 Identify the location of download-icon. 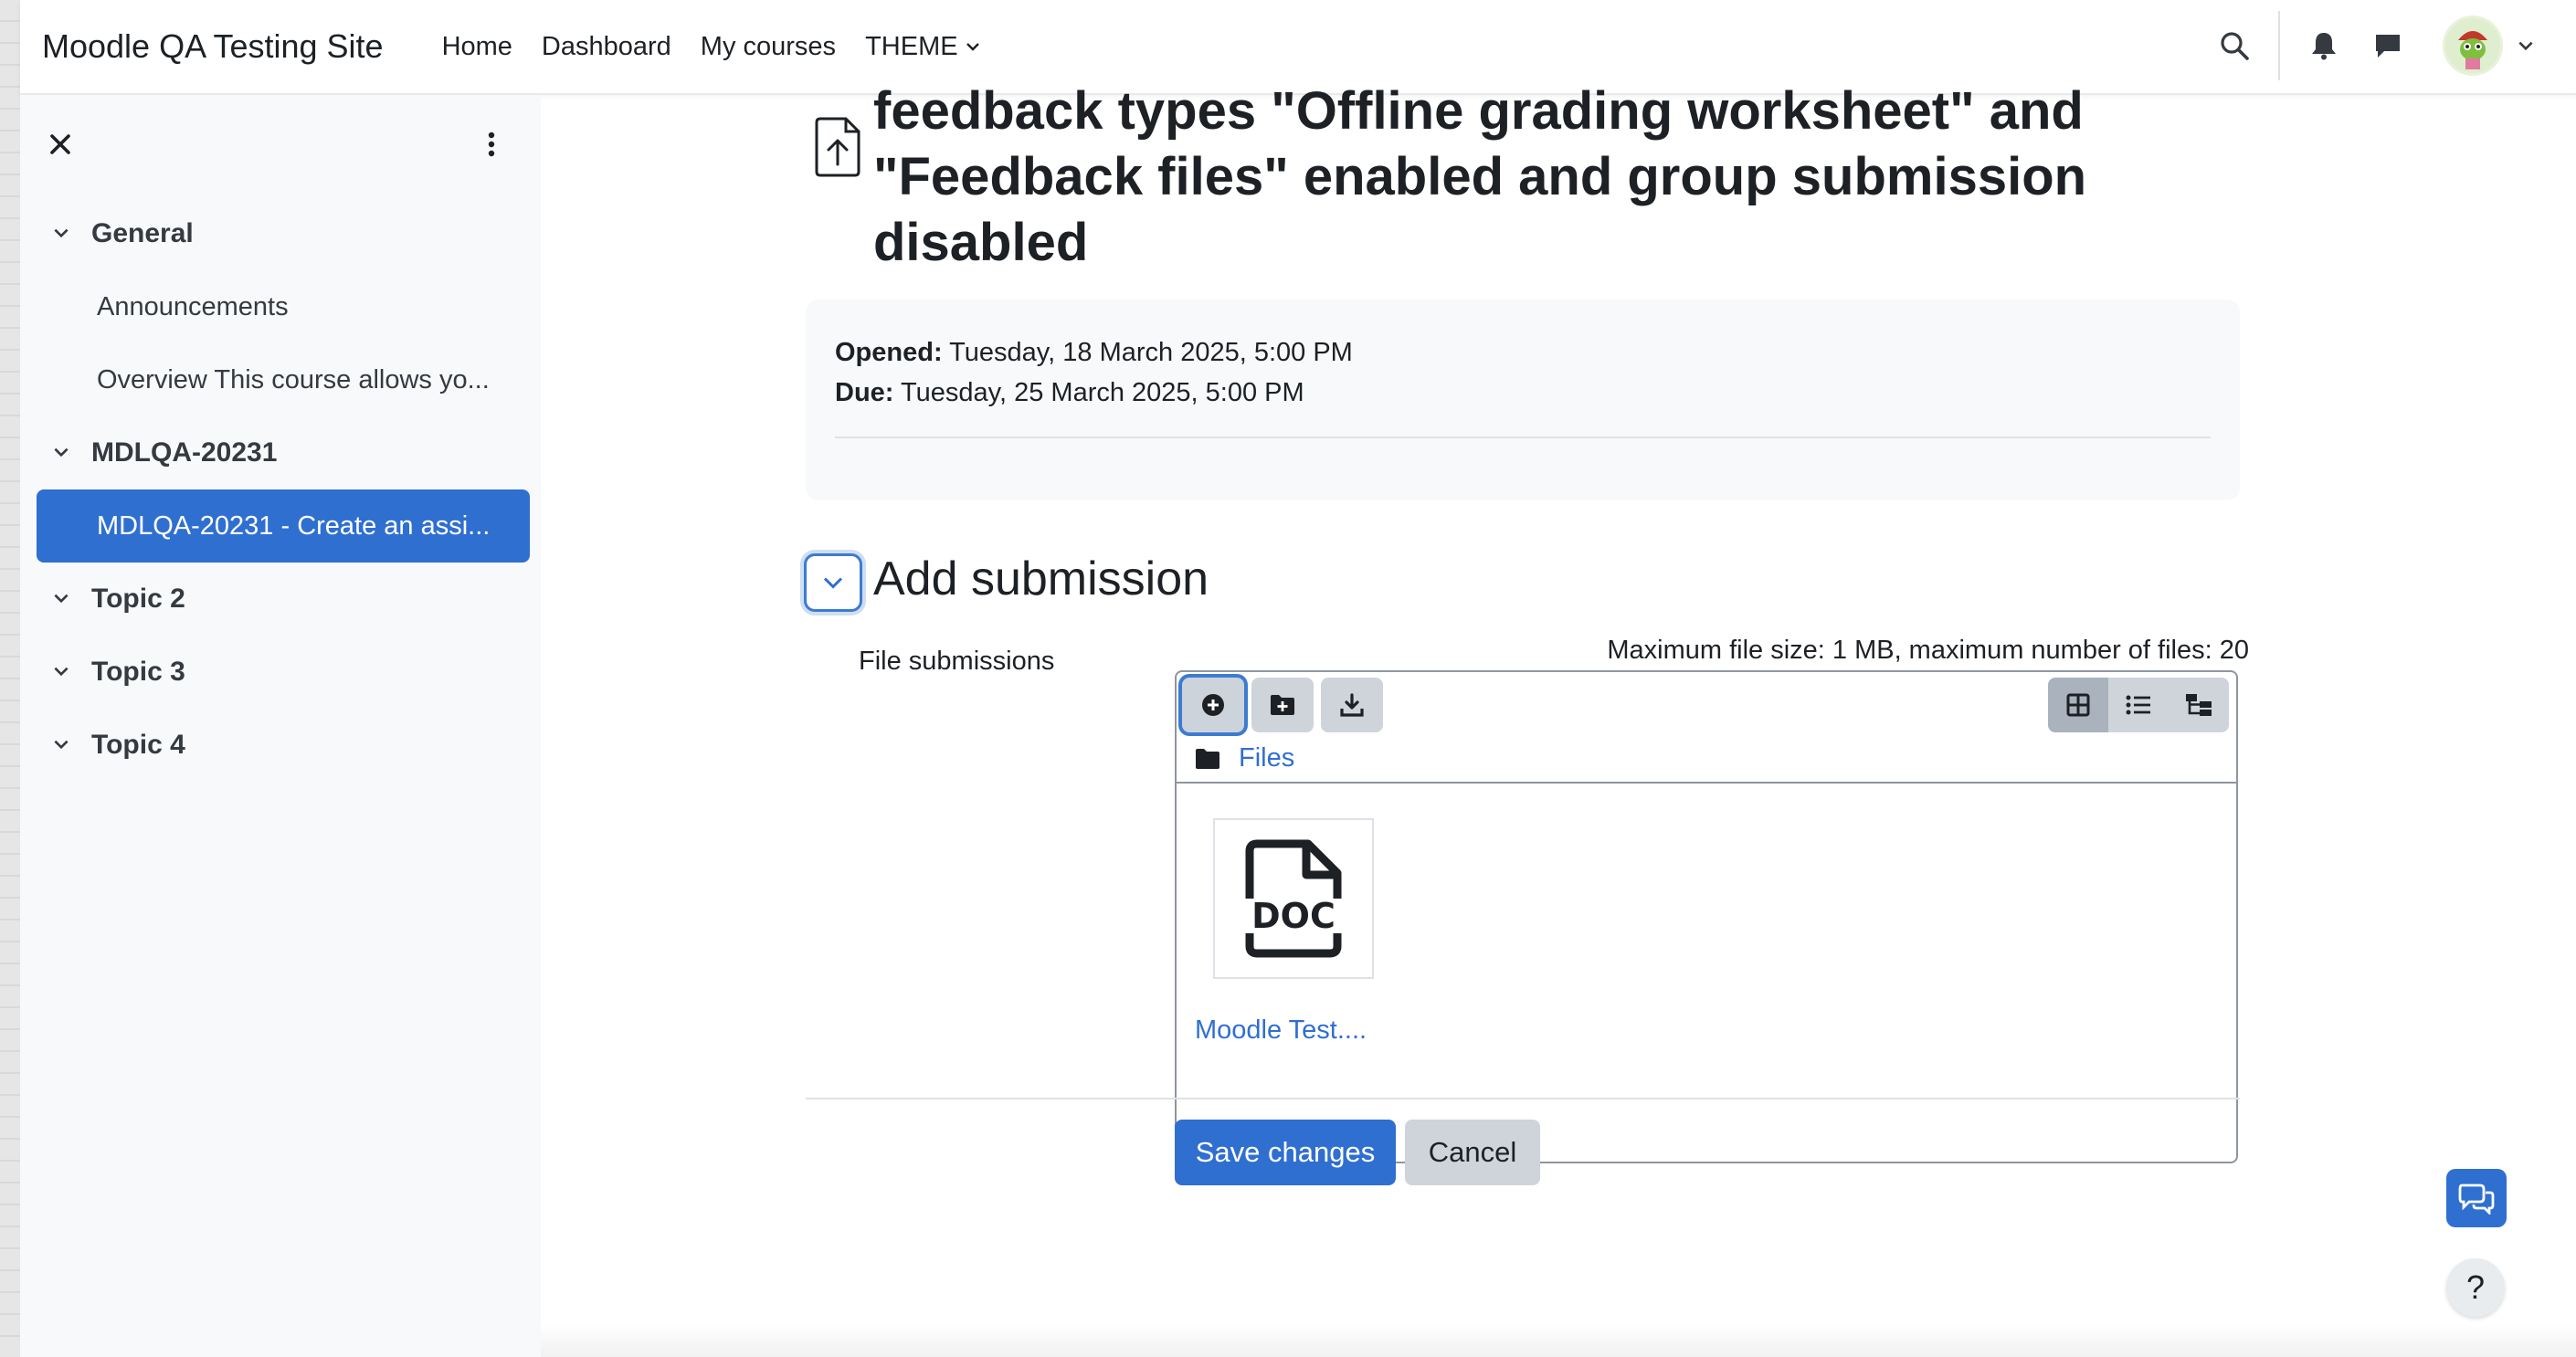
(1352, 705).